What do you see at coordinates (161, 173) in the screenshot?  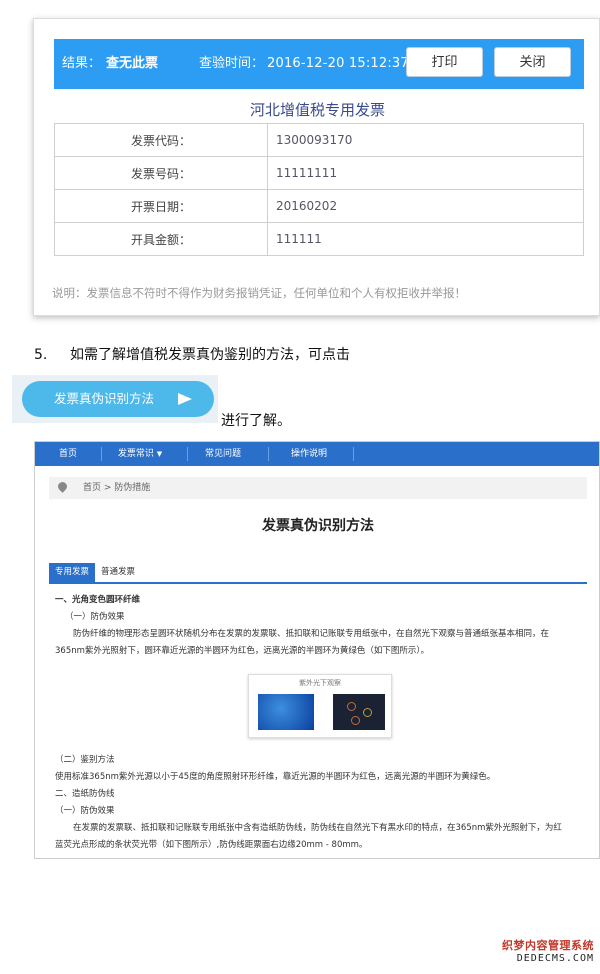 I see `invoice-number-label: 发票号码：` at bounding box center [161, 173].